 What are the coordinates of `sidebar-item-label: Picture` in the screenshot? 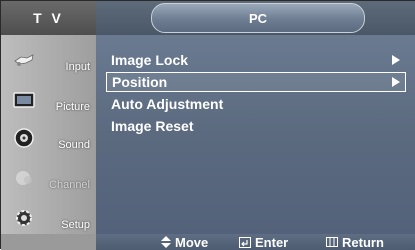 It's located at (72, 107).